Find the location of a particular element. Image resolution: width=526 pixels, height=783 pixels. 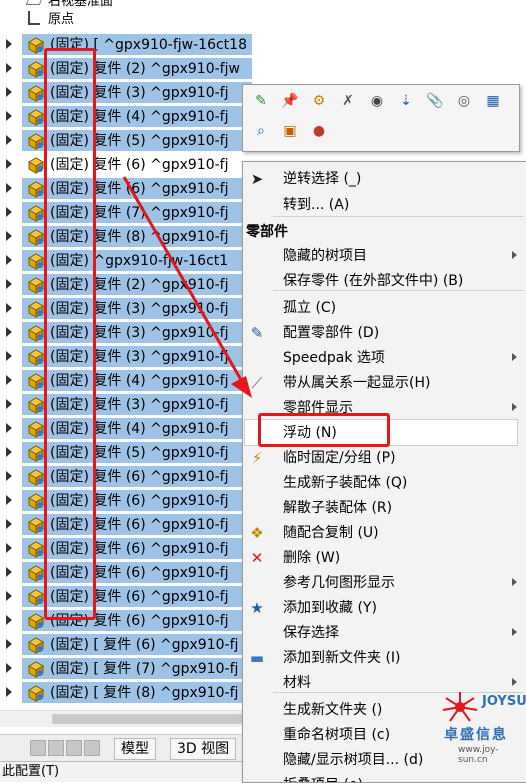

menu-item: 保存选择 is located at coordinates (384, 632).